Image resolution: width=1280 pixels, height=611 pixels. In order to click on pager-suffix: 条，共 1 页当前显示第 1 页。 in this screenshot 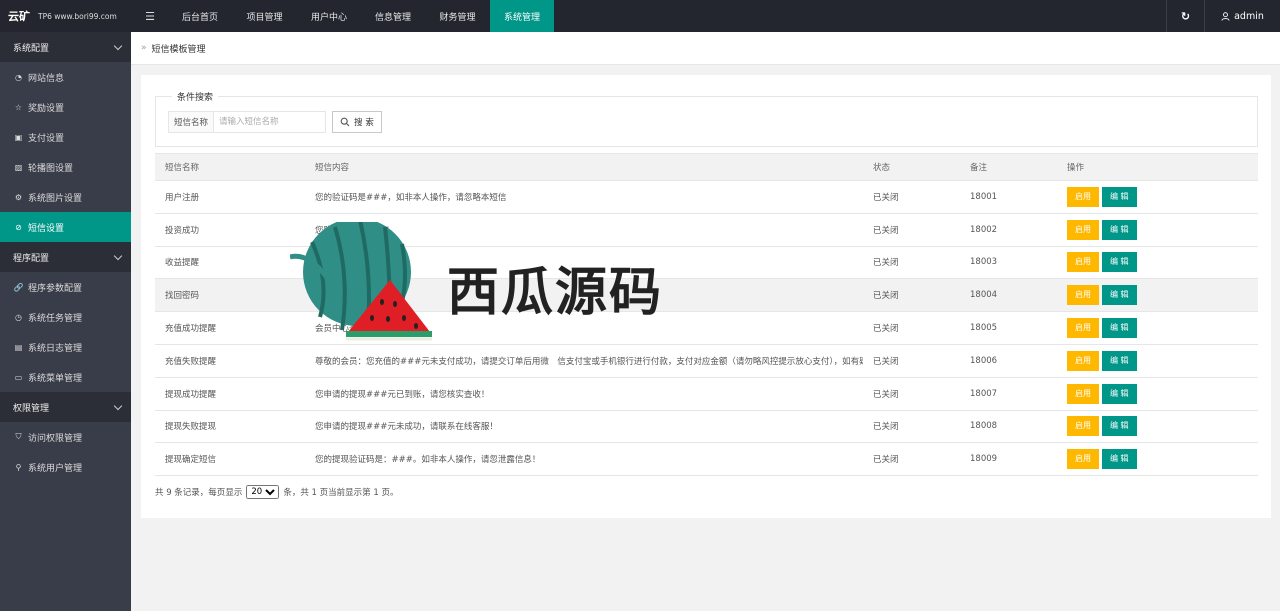, I will do `click(341, 493)`.